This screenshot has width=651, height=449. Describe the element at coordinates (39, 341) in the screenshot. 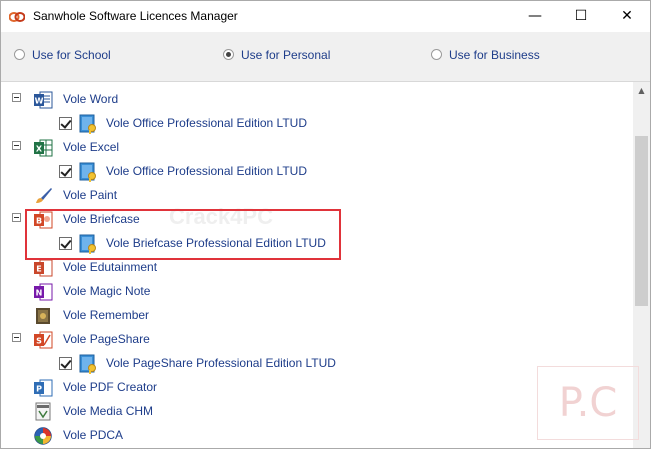

I see `svg-text: S` at that location.